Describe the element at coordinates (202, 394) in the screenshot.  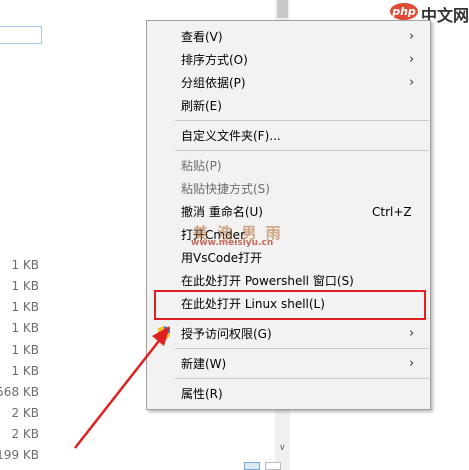
I see `menu-item-properties: 属性(R)` at that location.